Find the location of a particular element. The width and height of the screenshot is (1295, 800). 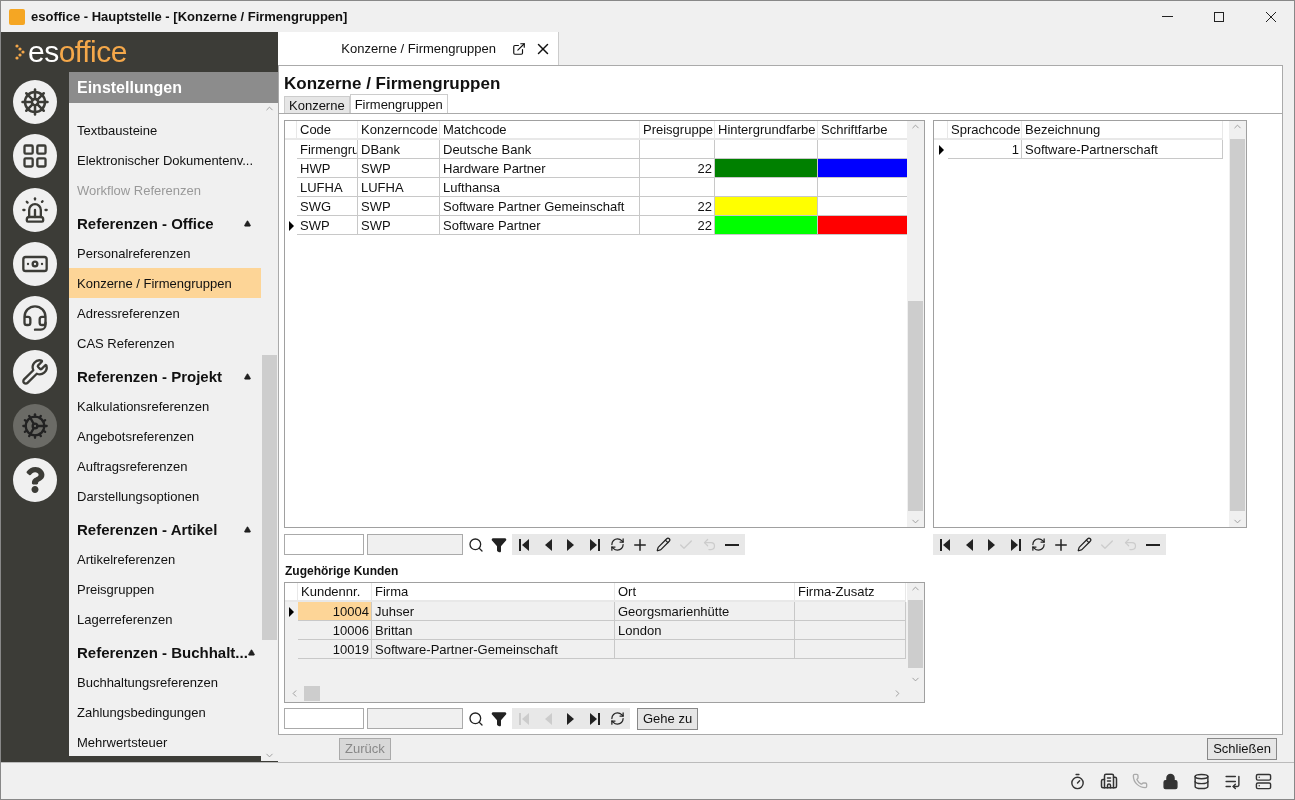

table-cell: 1 is located at coordinates (985, 149).